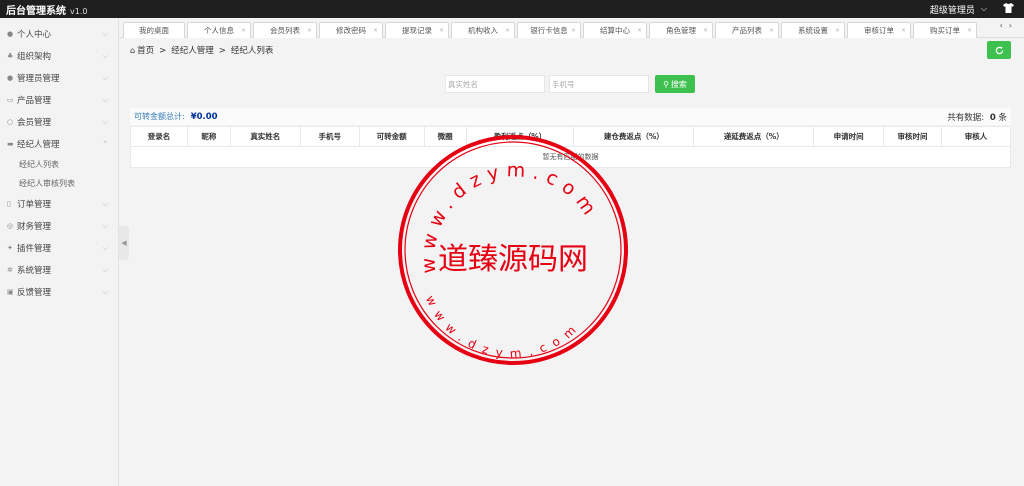 The image size is (1024, 486). I want to click on tab-org-income: 机构收入 ✕, so click(483, 30).